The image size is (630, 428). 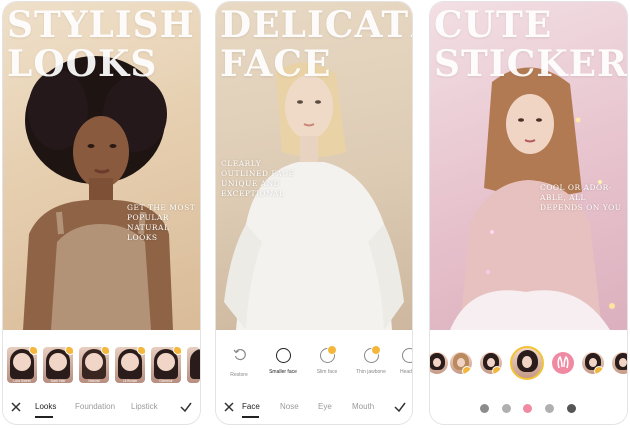 I want to click on category-dot-active, so click(x=527, y=408).